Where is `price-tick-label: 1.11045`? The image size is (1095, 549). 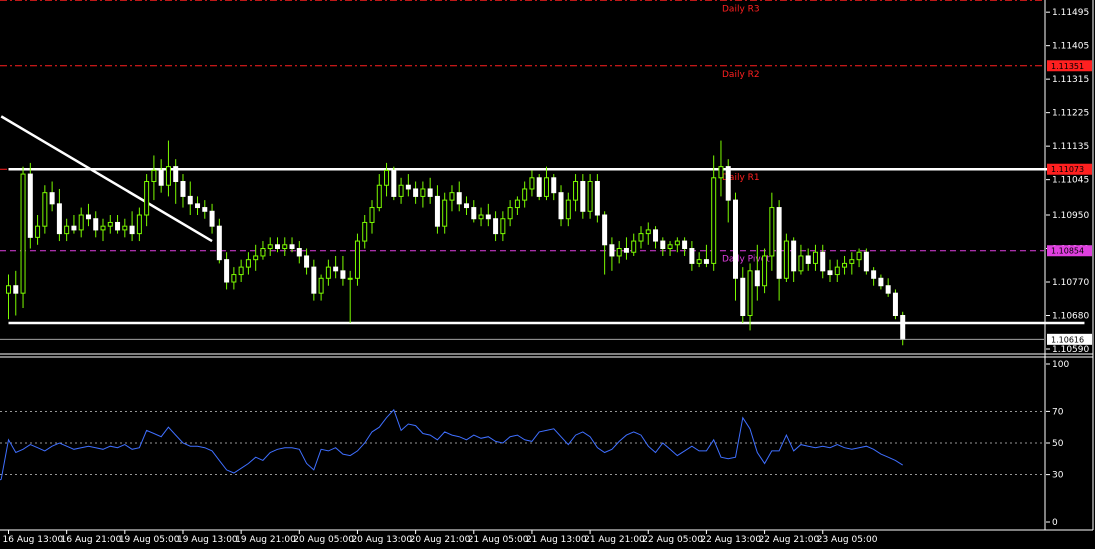
price-tick-label: 1.11045 is located at coordinates (1070, 181).